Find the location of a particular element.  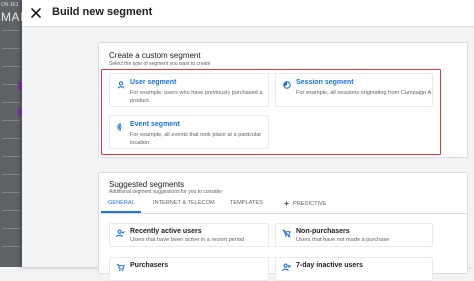

suggested-segments-heading: Suggested segments is located at coordinates (147, 184).